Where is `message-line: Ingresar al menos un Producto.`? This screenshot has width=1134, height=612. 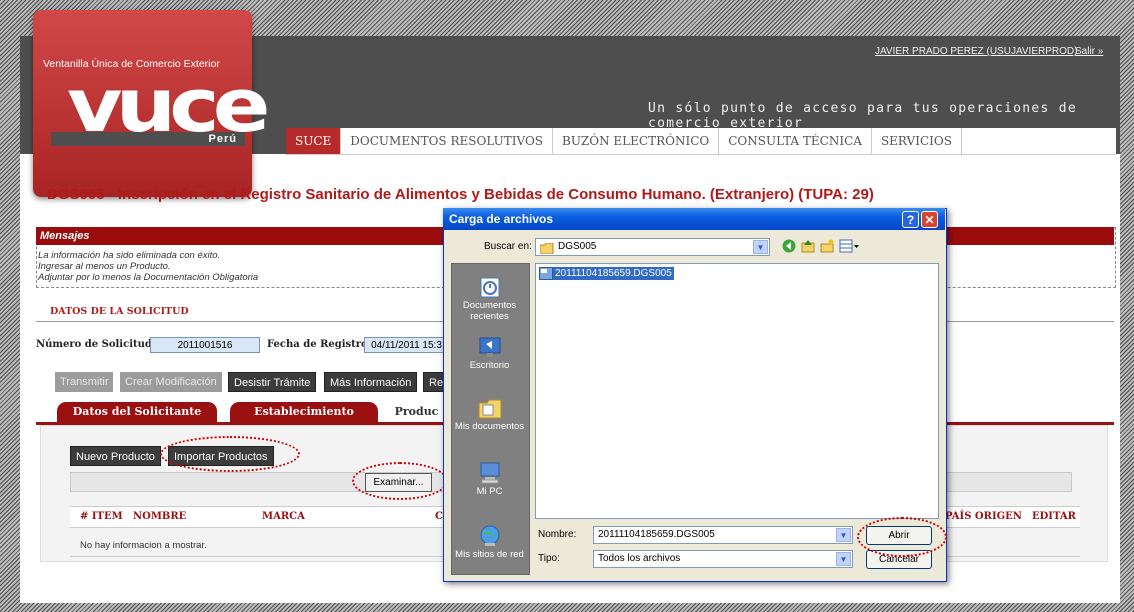 message-line: Ingresar al menos un Producto. is located at coordinates (104, 266).